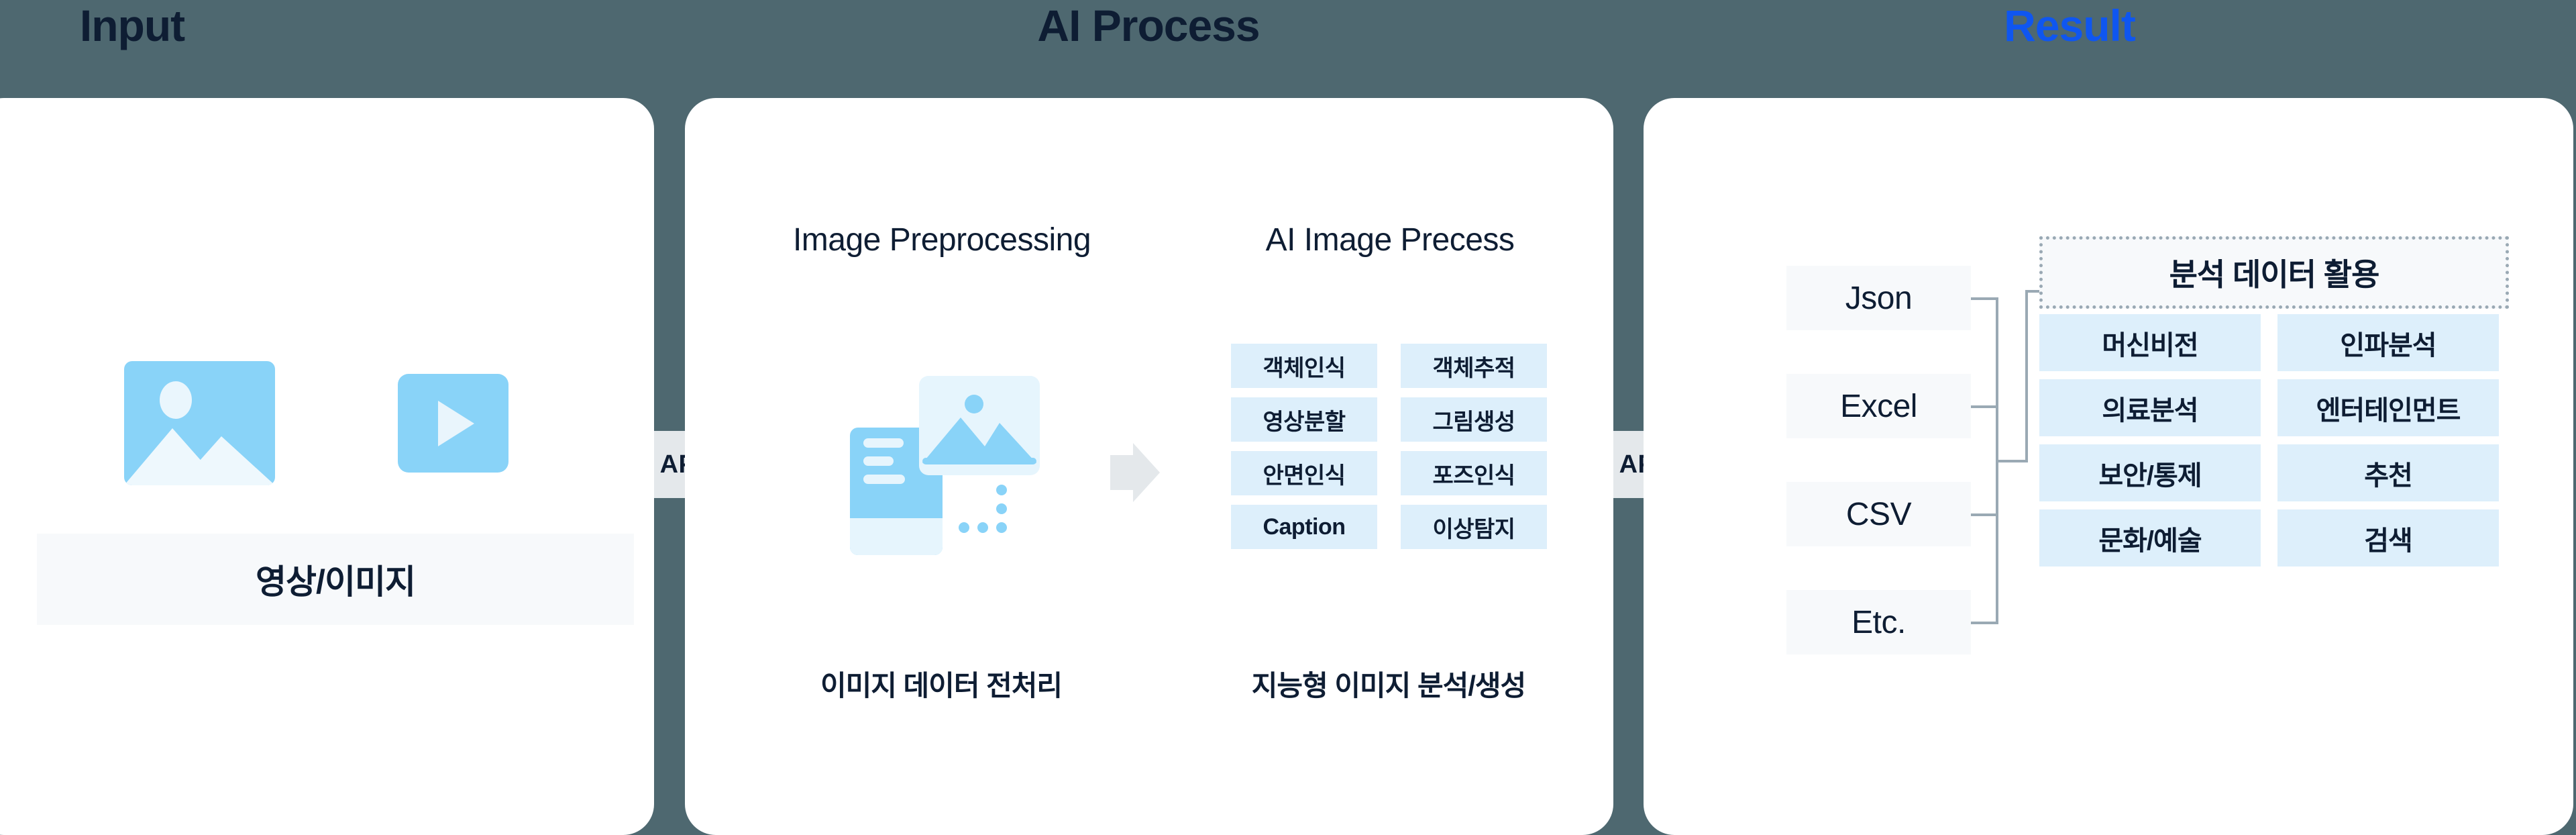 The image size is (2576, 835). I want to click on flow-arrow-shaft, so click(1121, 473).